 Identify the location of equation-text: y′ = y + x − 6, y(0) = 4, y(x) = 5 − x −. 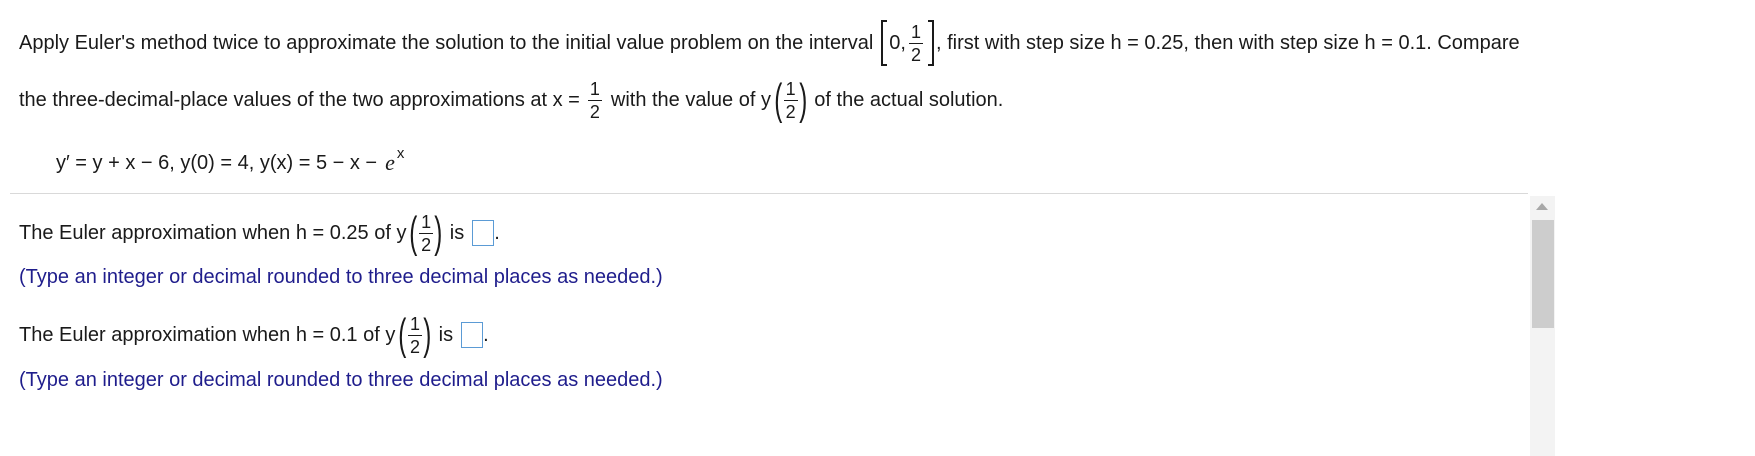
(217, 162).